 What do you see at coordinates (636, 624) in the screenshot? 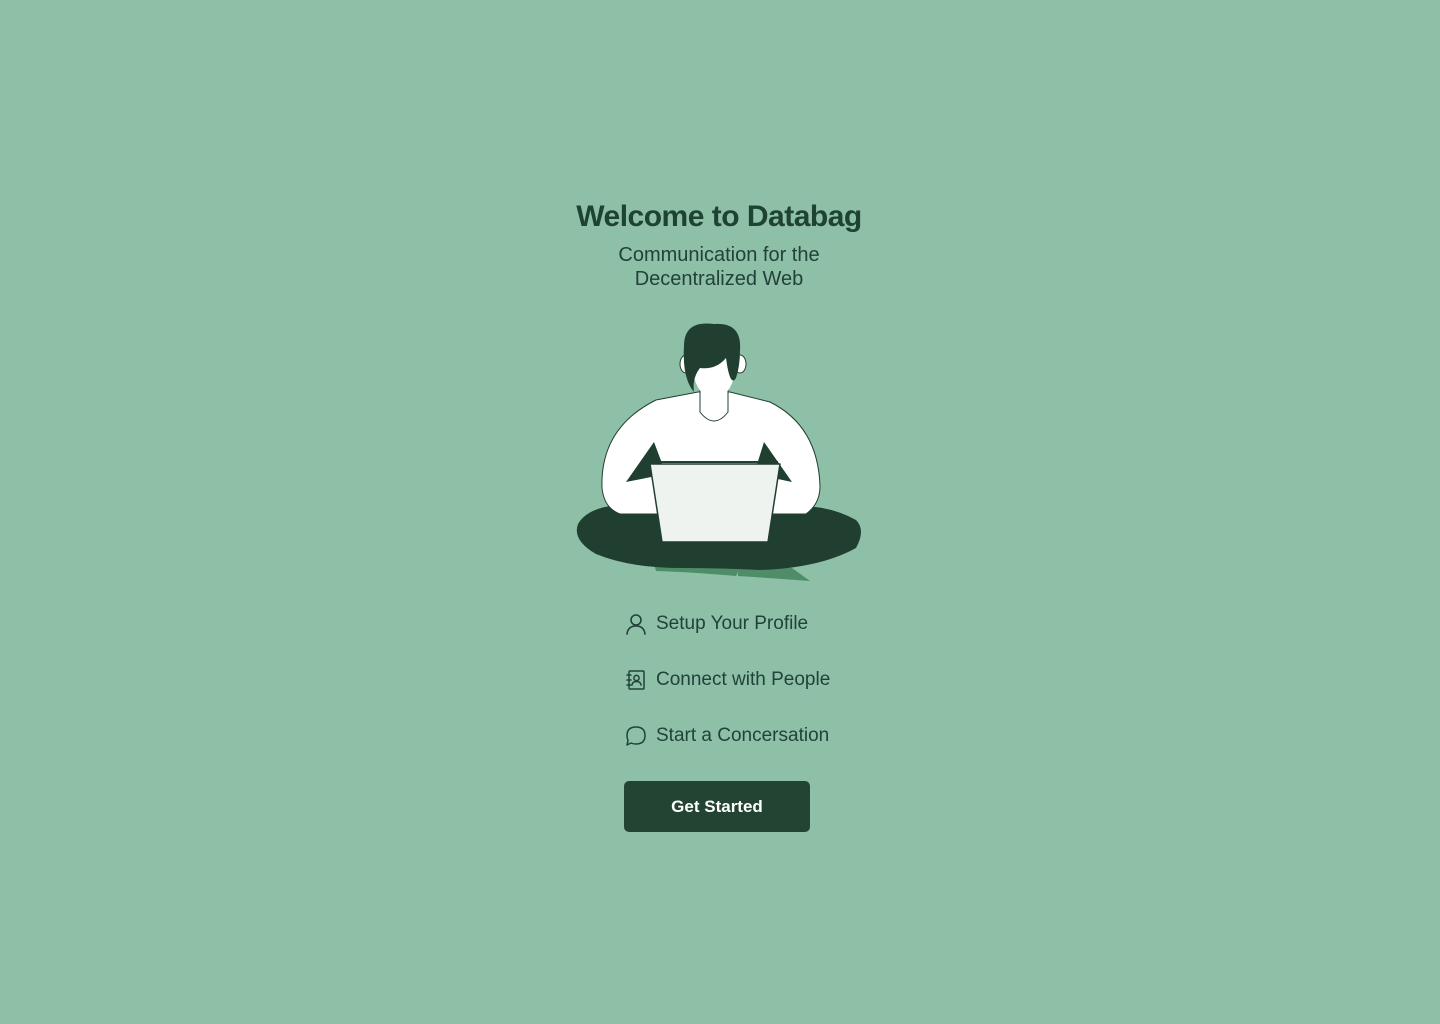
I see `user-icon` at bounding box center [636, 624].